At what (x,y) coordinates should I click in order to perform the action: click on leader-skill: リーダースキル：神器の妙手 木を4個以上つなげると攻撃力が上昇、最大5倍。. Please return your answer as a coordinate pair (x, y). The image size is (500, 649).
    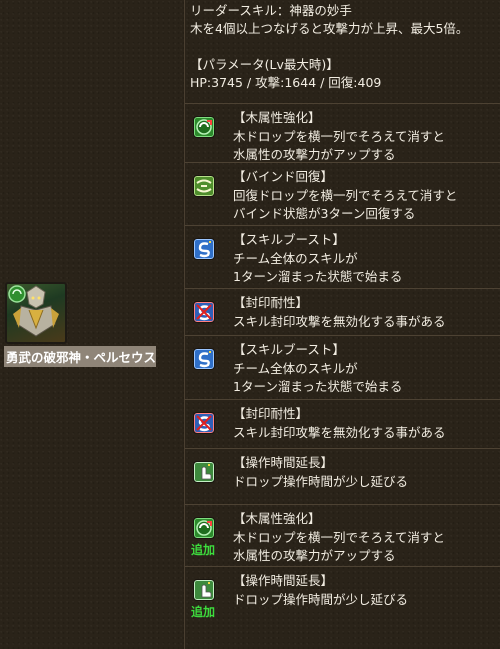
    Looking at the image, I should click on (344, 19).